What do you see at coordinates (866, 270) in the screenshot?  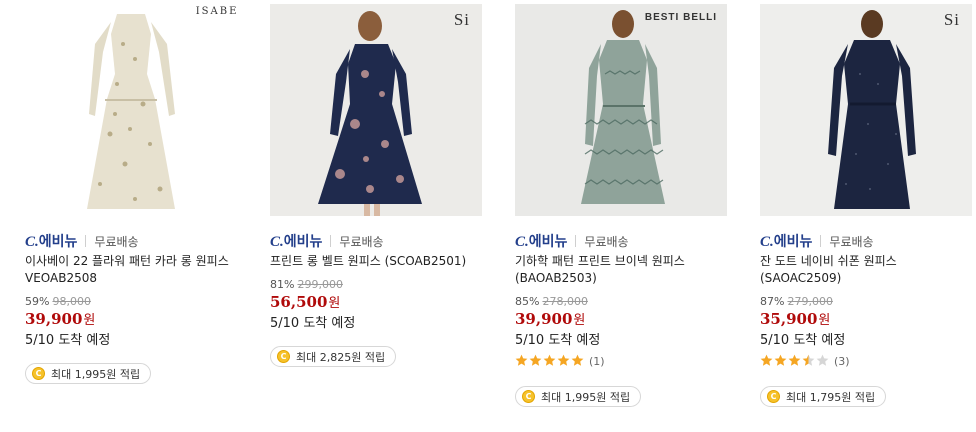 I see `product-title: 잔 도트 네이비 쉬폰 원피스 (SAOAC2509)` at bounding box center [866, 270].